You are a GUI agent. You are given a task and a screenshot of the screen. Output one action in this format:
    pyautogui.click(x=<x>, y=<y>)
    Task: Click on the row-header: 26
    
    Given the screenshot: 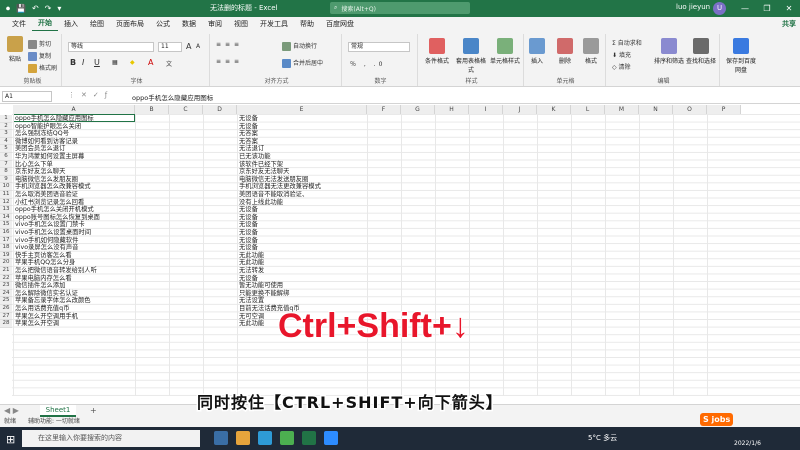 What is the action you would take?
    pyautogui.click(x=6, y=309)
    